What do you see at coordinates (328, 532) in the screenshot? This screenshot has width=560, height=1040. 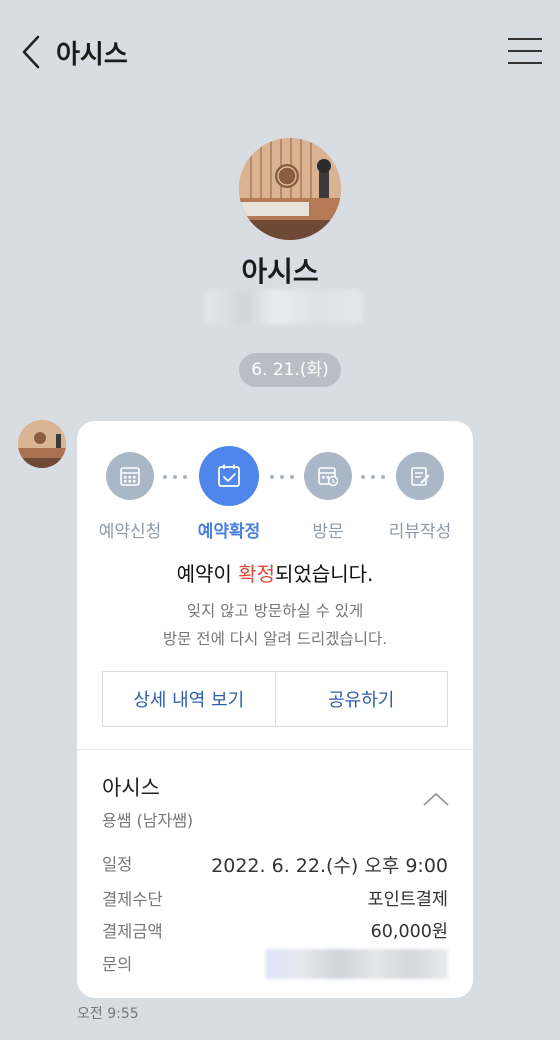 I see `step-label-visit: 방문` at bounding box center [328, 532].